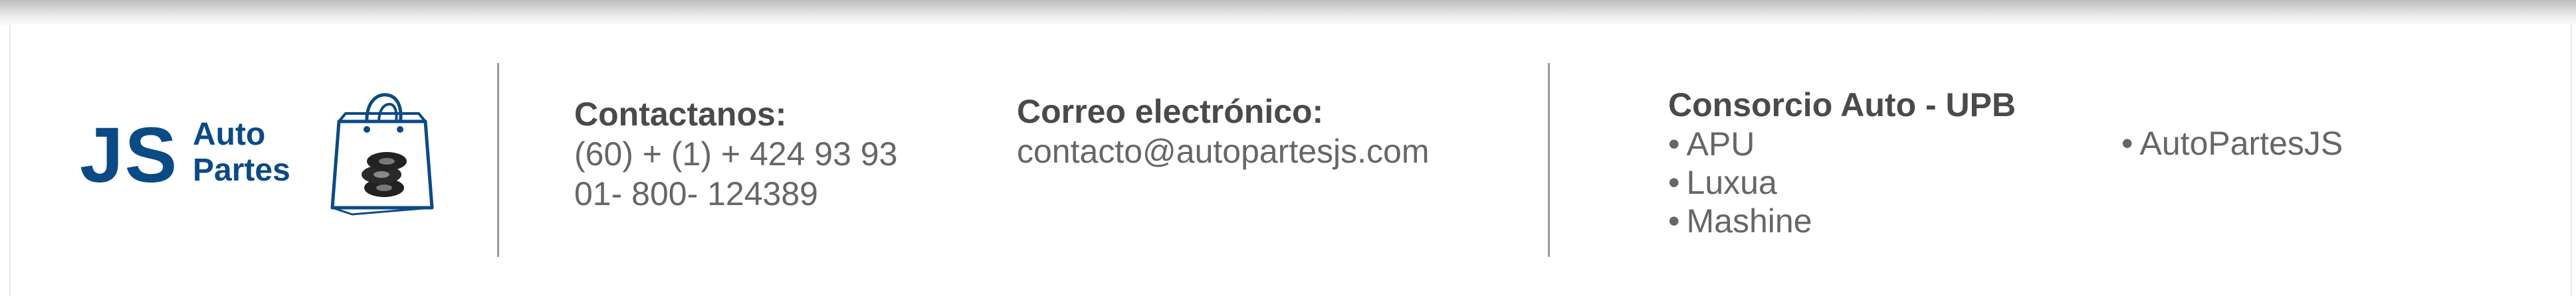 The image size is (2576, 296). What do you see at coordinates (241, 170) in the screenshot?
I see `logo-word-partes: Partes` at bounding box center [241, 170].